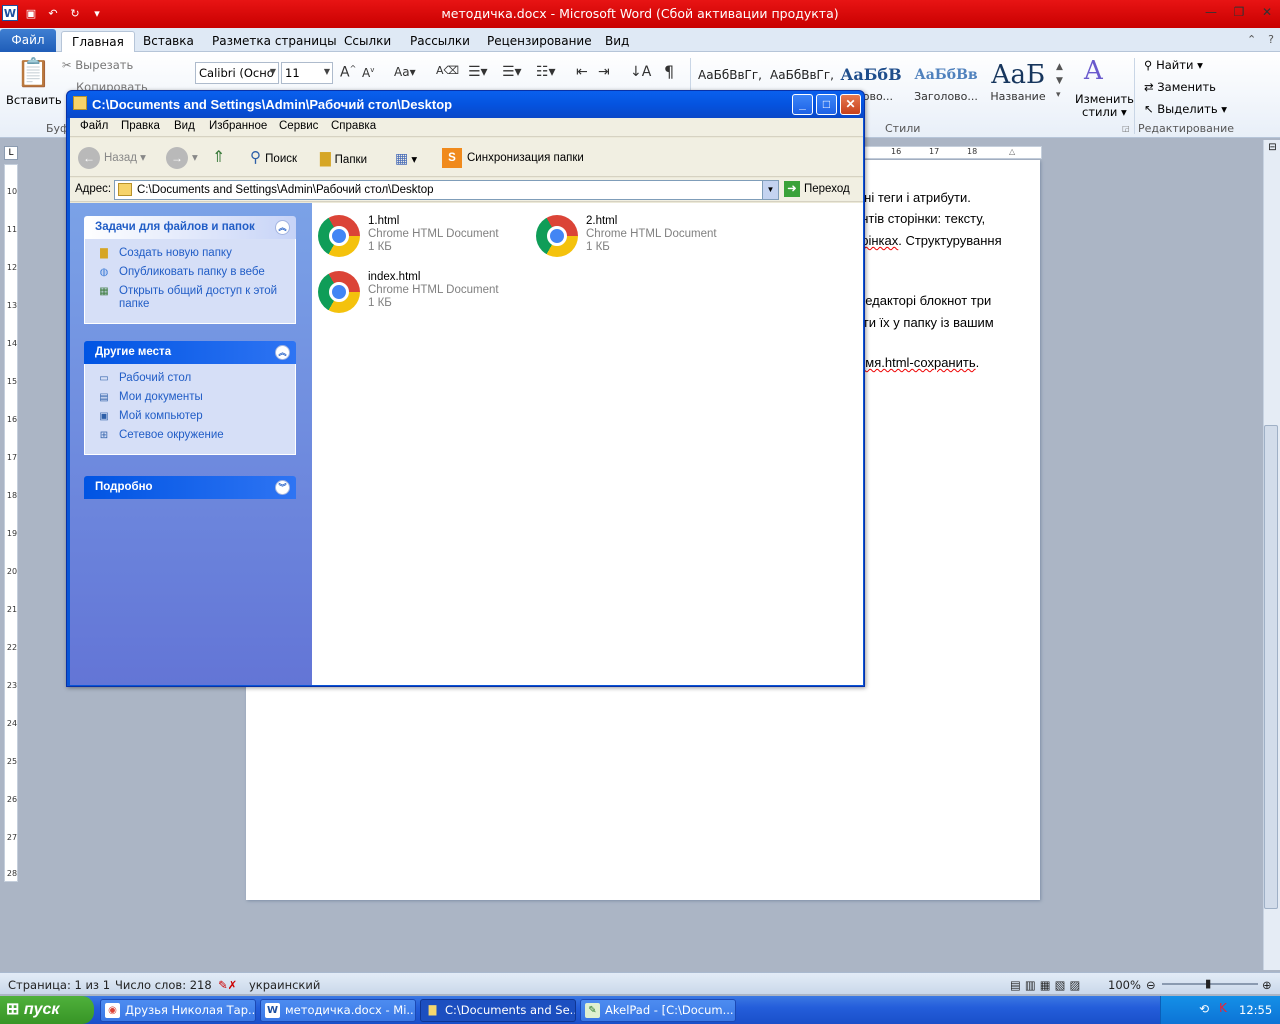 The image size is (1280, 1024). Describe the element at coordinates (478, 72) in the screenshot. I see `bullets-icon: ☰▾` at that location.